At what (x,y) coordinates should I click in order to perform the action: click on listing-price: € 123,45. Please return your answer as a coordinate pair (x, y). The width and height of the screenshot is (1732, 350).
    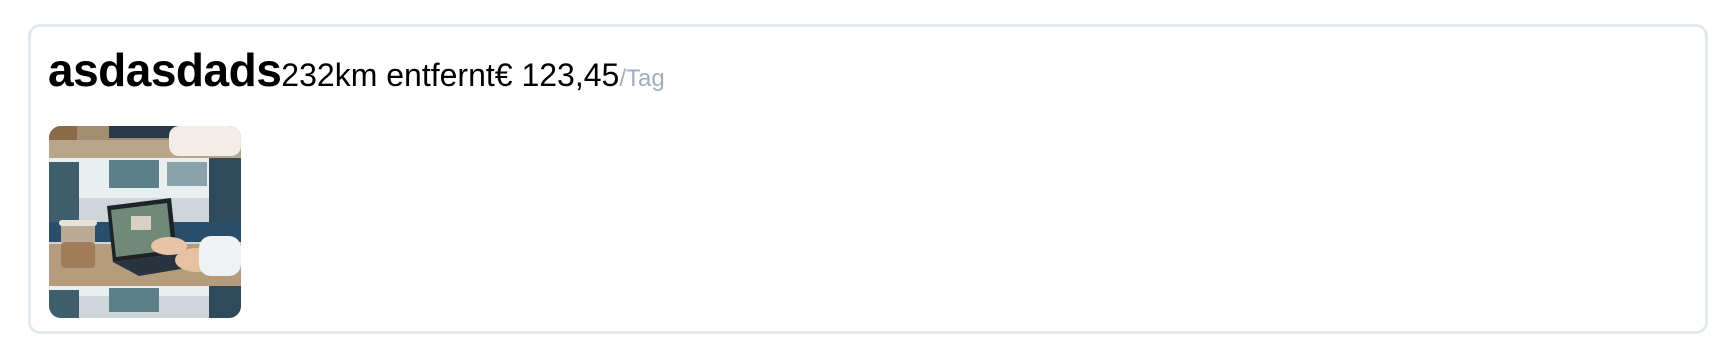
    Looking at the image, I should click on (557, 75).